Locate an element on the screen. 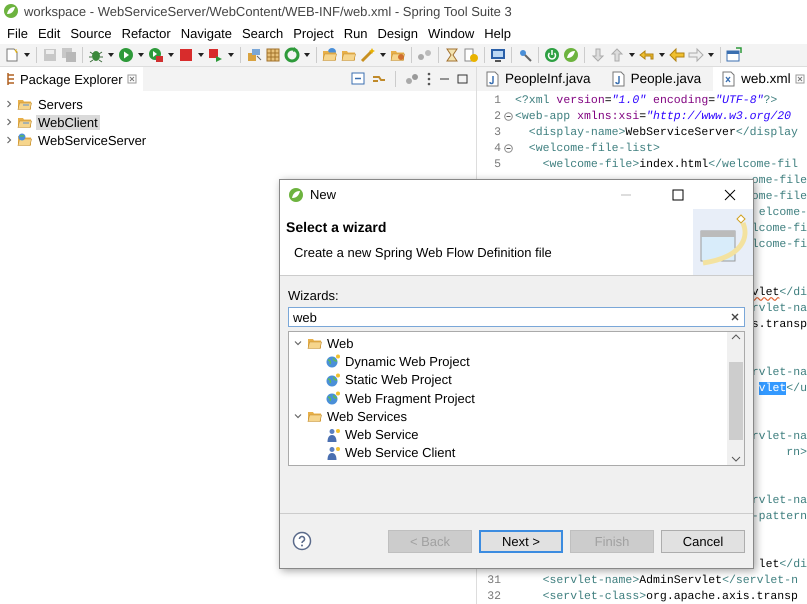  line-number: 2 is located at coordinates (497, 117).